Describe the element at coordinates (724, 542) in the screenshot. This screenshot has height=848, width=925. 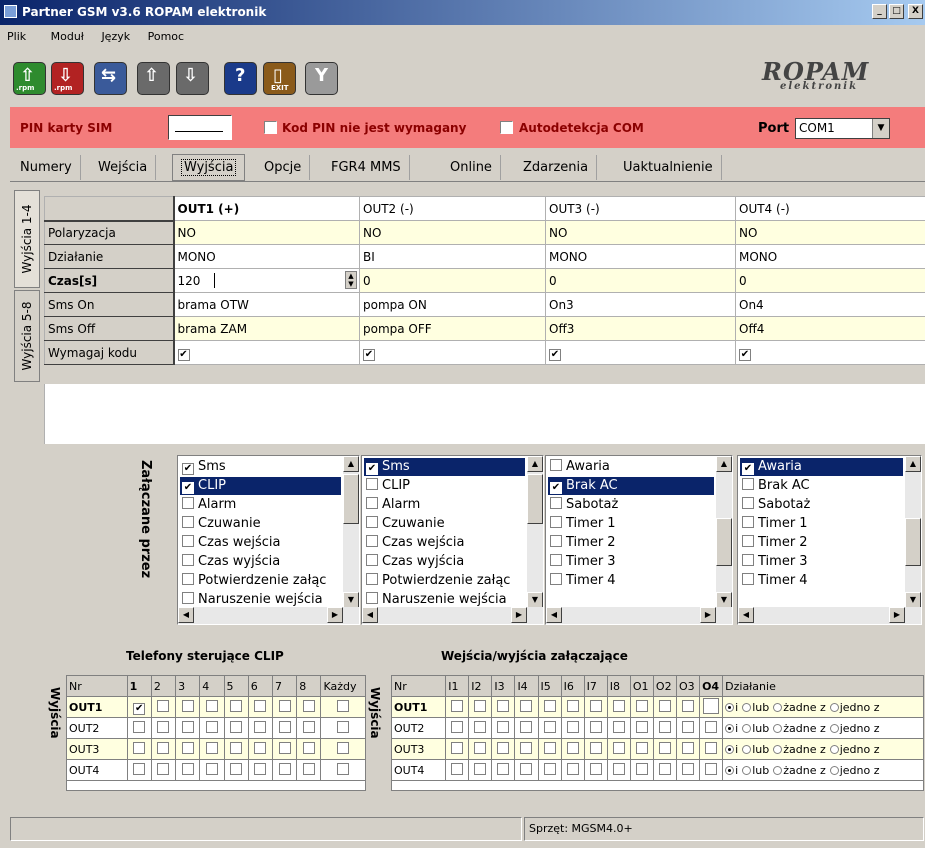
I see `scroll-thumb` at that location.